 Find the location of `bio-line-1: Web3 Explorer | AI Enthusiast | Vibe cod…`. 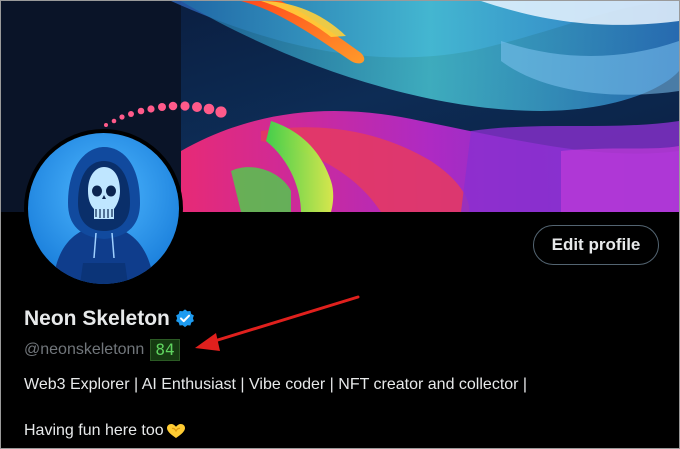

bio-line-1: Web3 Explorer | AI Enthusiast | Vibe cod… is located at coordinates (276, 384).